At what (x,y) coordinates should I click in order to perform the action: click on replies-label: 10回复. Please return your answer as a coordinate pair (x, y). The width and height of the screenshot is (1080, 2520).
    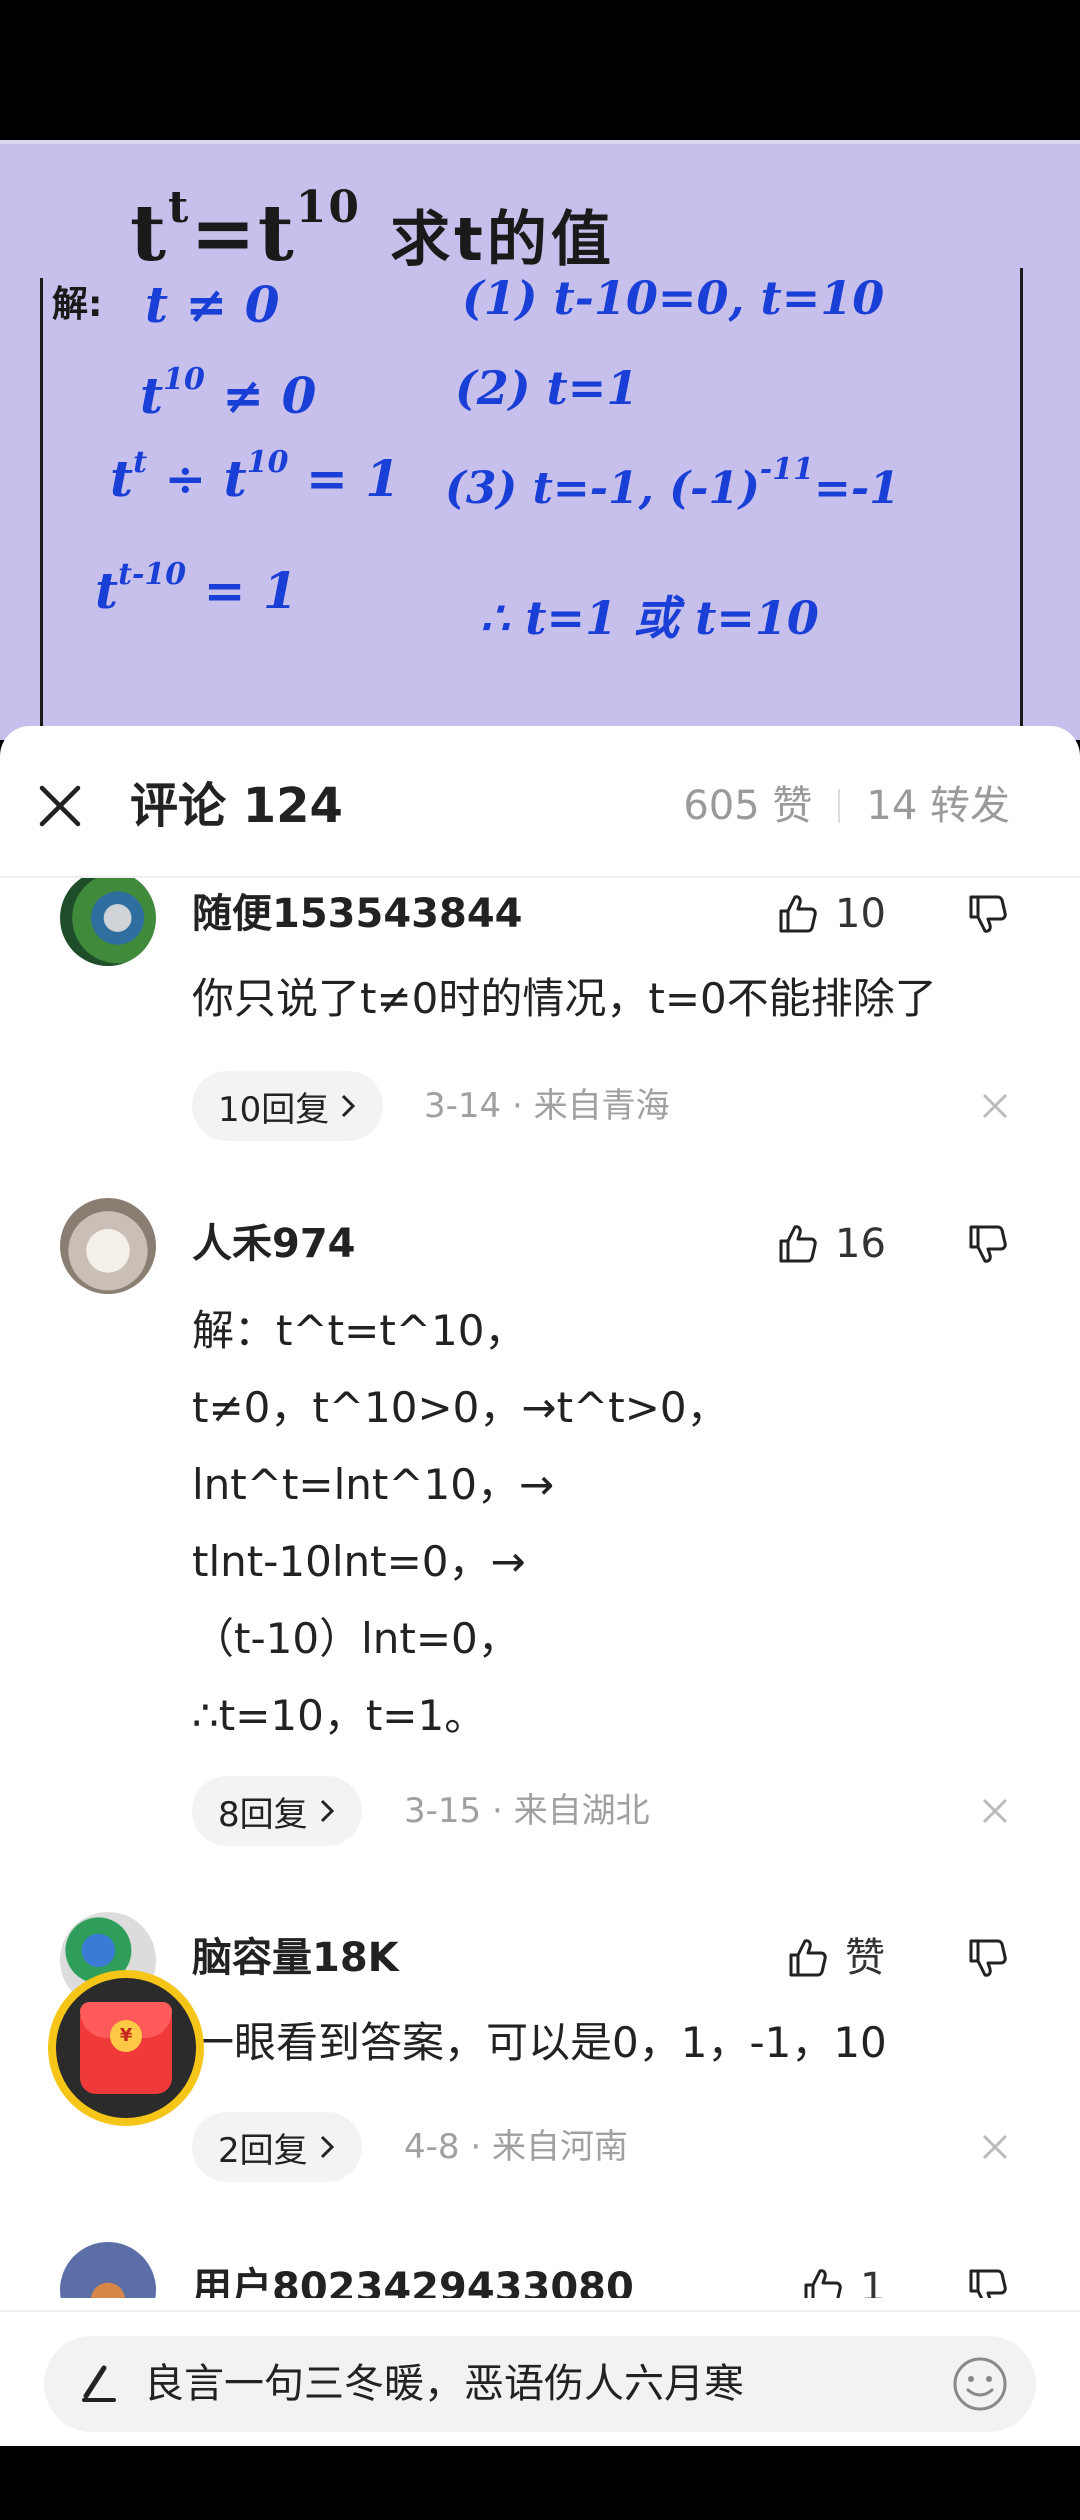
    Looking at the image, I should click on (274, 1109).